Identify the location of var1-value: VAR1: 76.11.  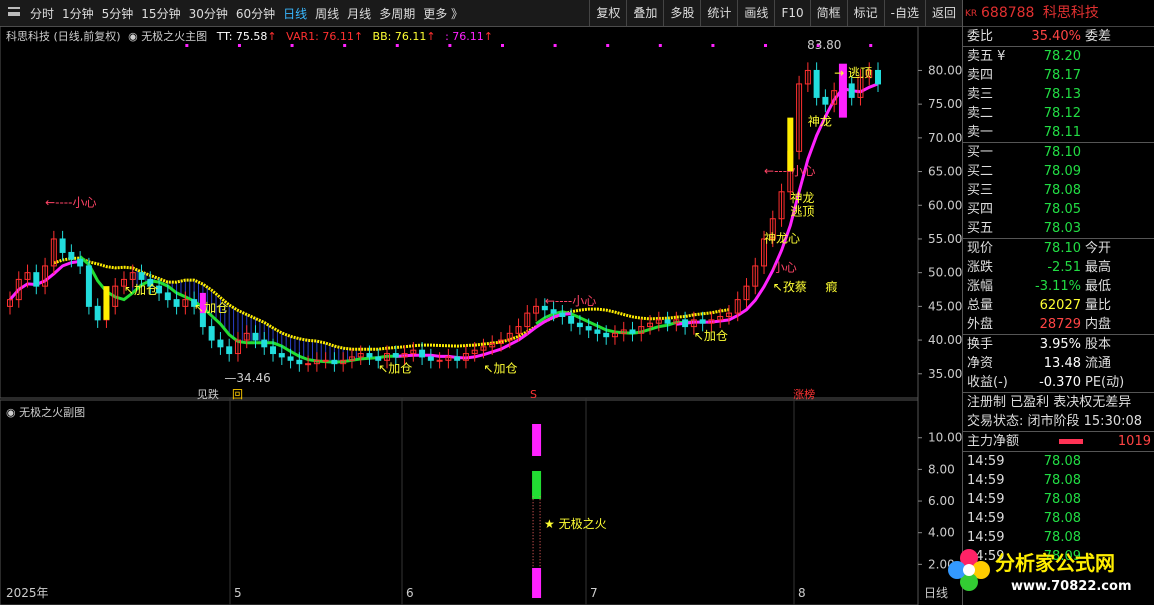
(320, 36).